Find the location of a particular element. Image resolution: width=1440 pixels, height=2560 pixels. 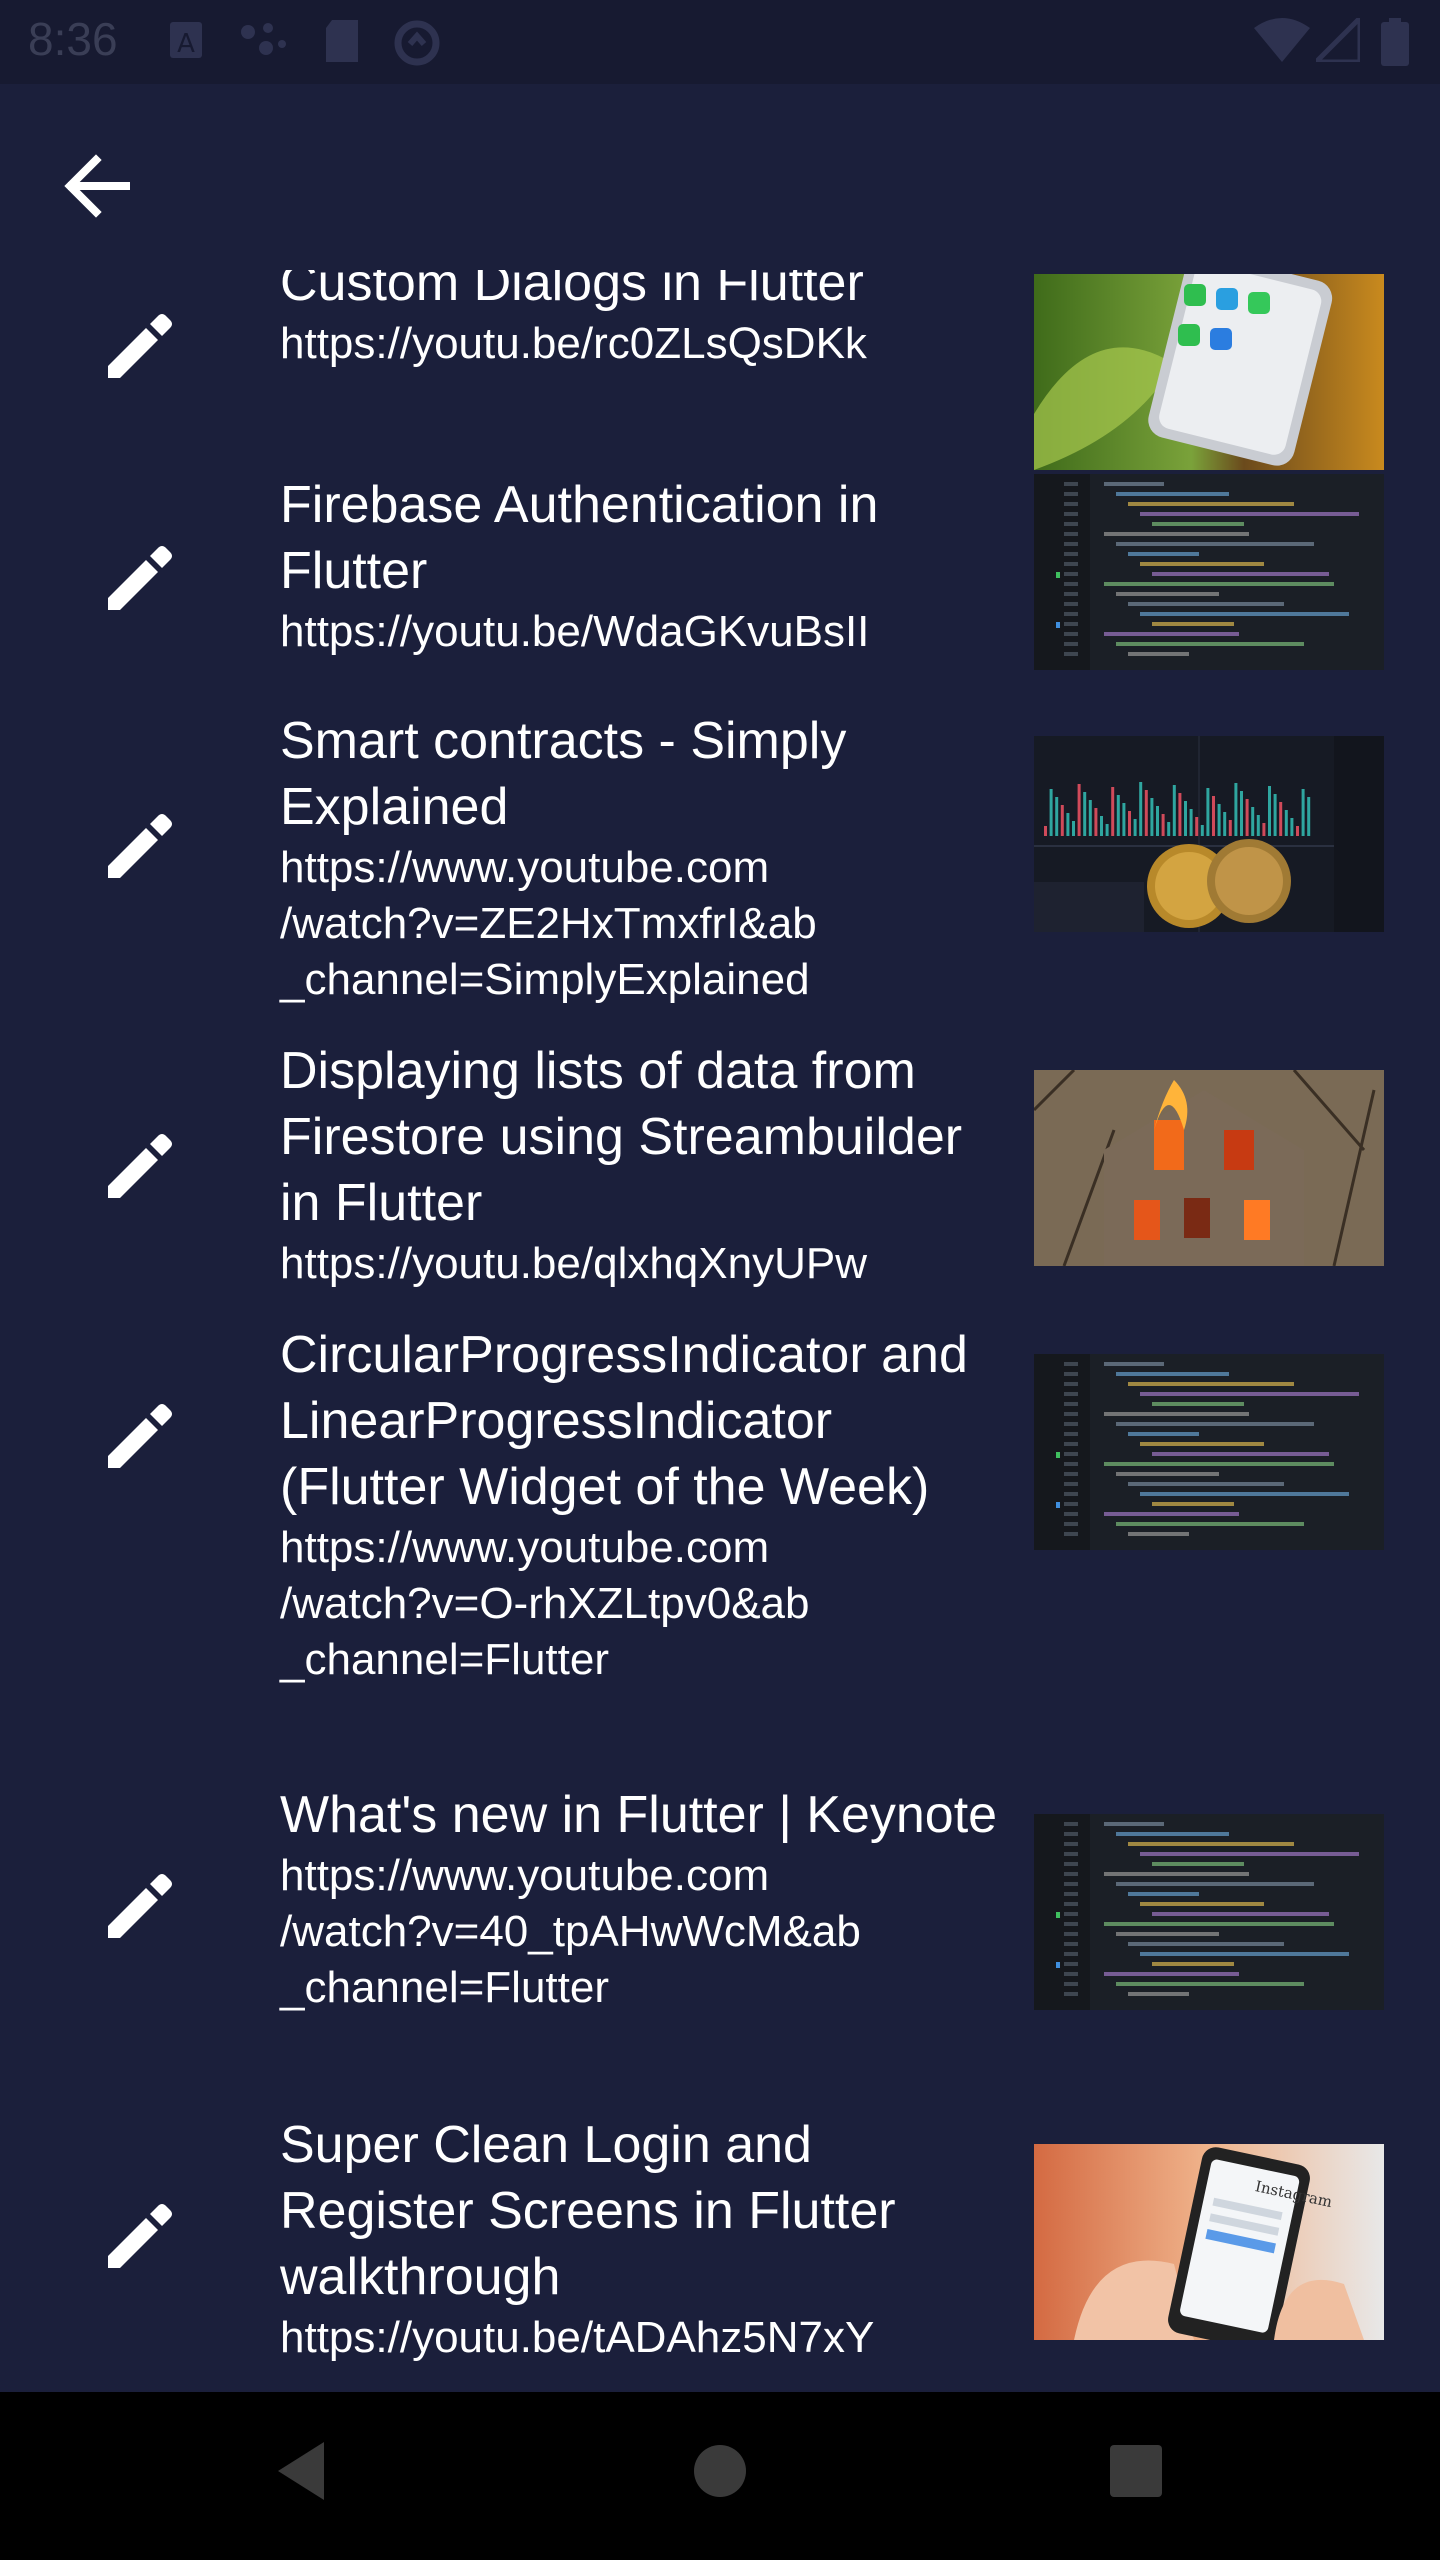

dots-icon is located at coordinates (263, 39).